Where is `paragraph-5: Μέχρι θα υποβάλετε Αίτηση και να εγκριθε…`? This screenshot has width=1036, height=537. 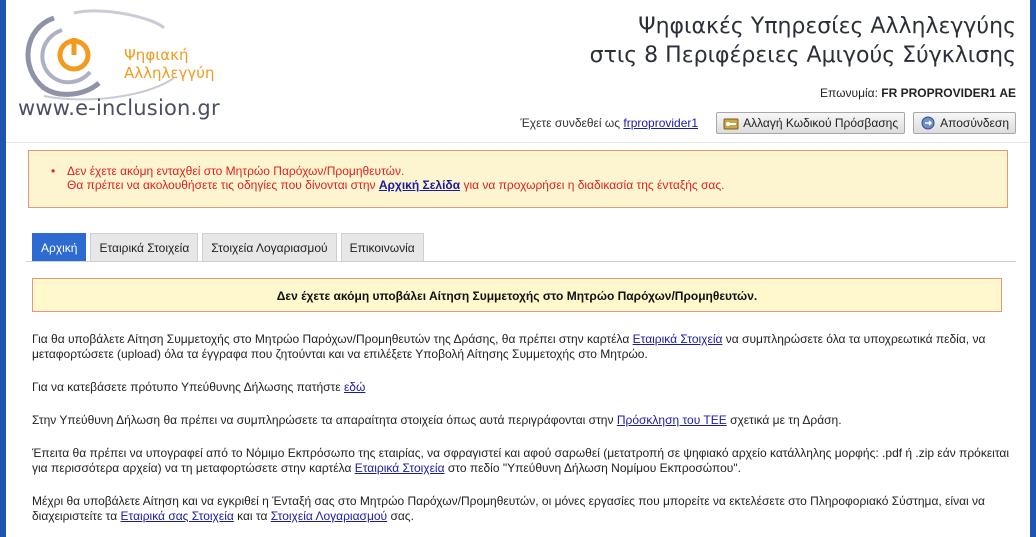 paragraph-5: Μέχρι θα υποβάλετε Αίτηση και να εγκριθε… is located at coordinates (522, 509).